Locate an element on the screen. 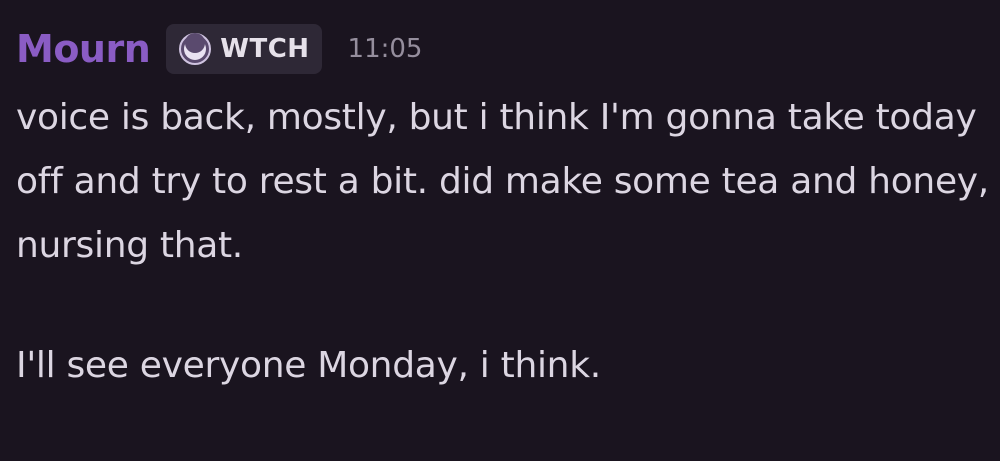  message-paragraph: I'll see everyone Monday, i think. is located at coordinates (308, 365).